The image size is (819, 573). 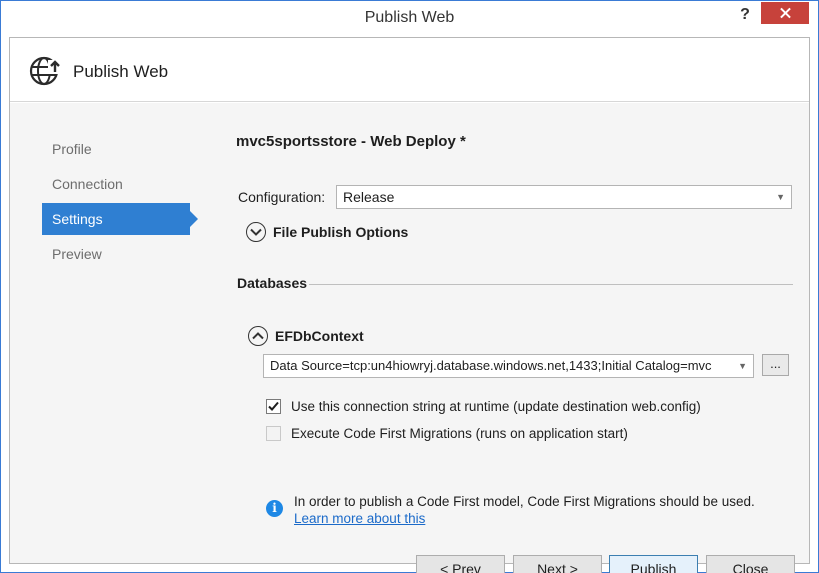 I want to click on efdbcontext-expander, so click(x=258, y=336).